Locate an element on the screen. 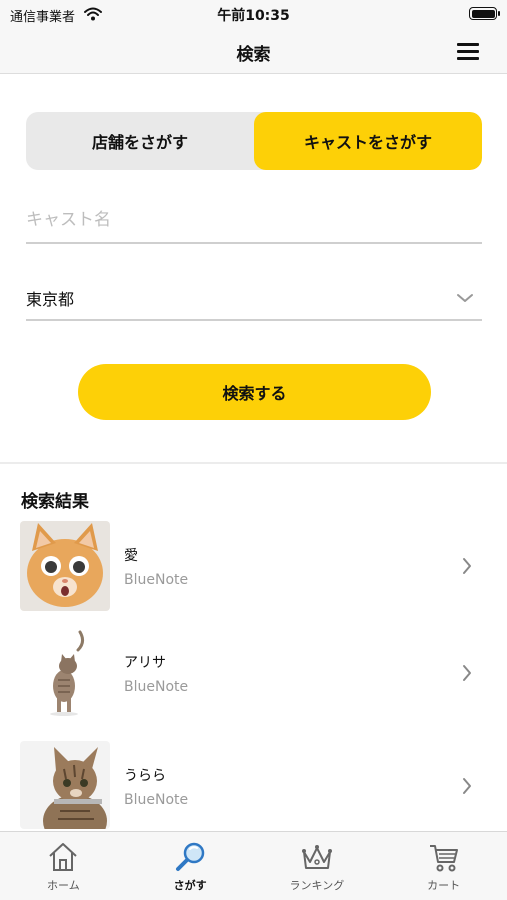 The width and height of the screenshot is (507, 900). tab-cart: カート is located at coordinates (443, 866).